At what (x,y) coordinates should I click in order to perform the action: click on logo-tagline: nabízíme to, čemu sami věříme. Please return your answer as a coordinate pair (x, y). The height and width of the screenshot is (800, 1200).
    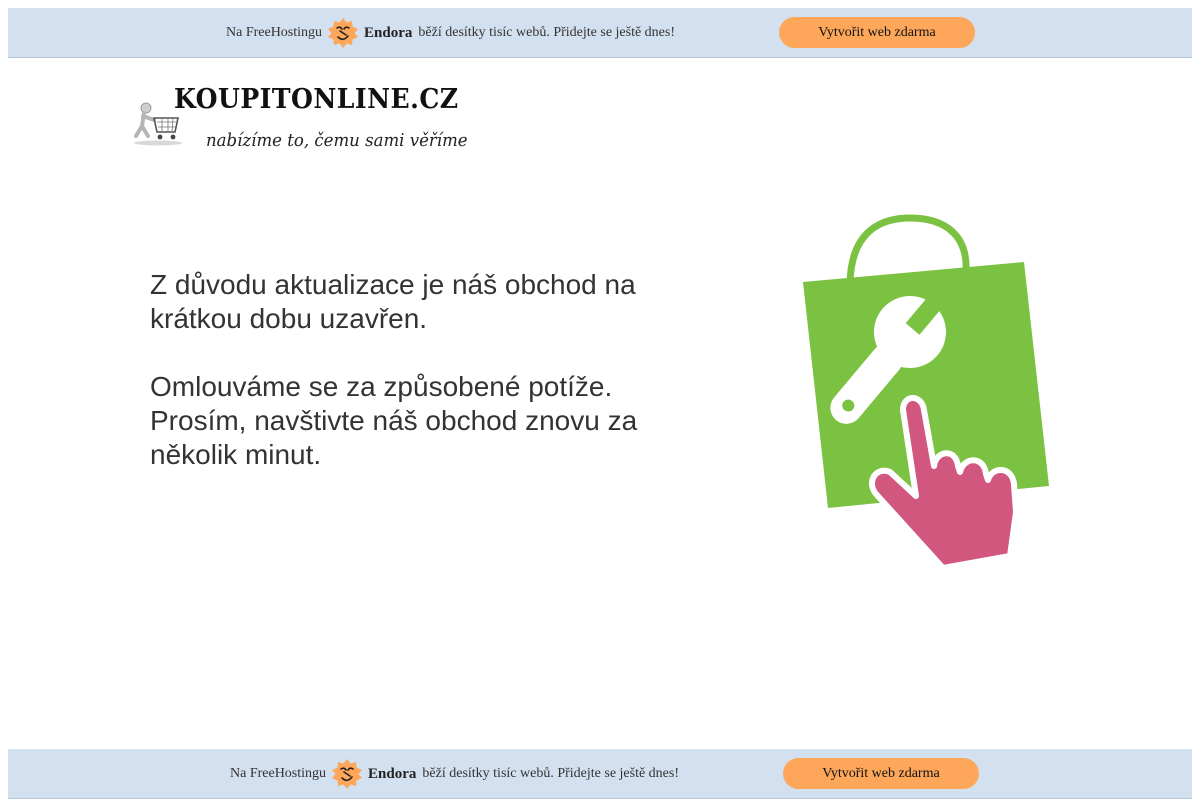
    Looking at the image, I should click on (337, 140).